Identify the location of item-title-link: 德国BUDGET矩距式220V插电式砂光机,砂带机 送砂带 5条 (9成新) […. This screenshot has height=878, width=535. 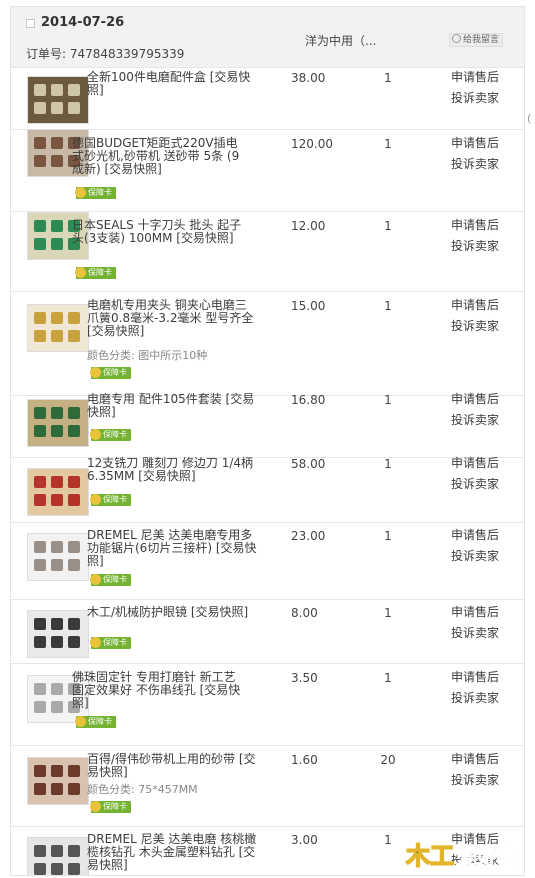
(157, 156).